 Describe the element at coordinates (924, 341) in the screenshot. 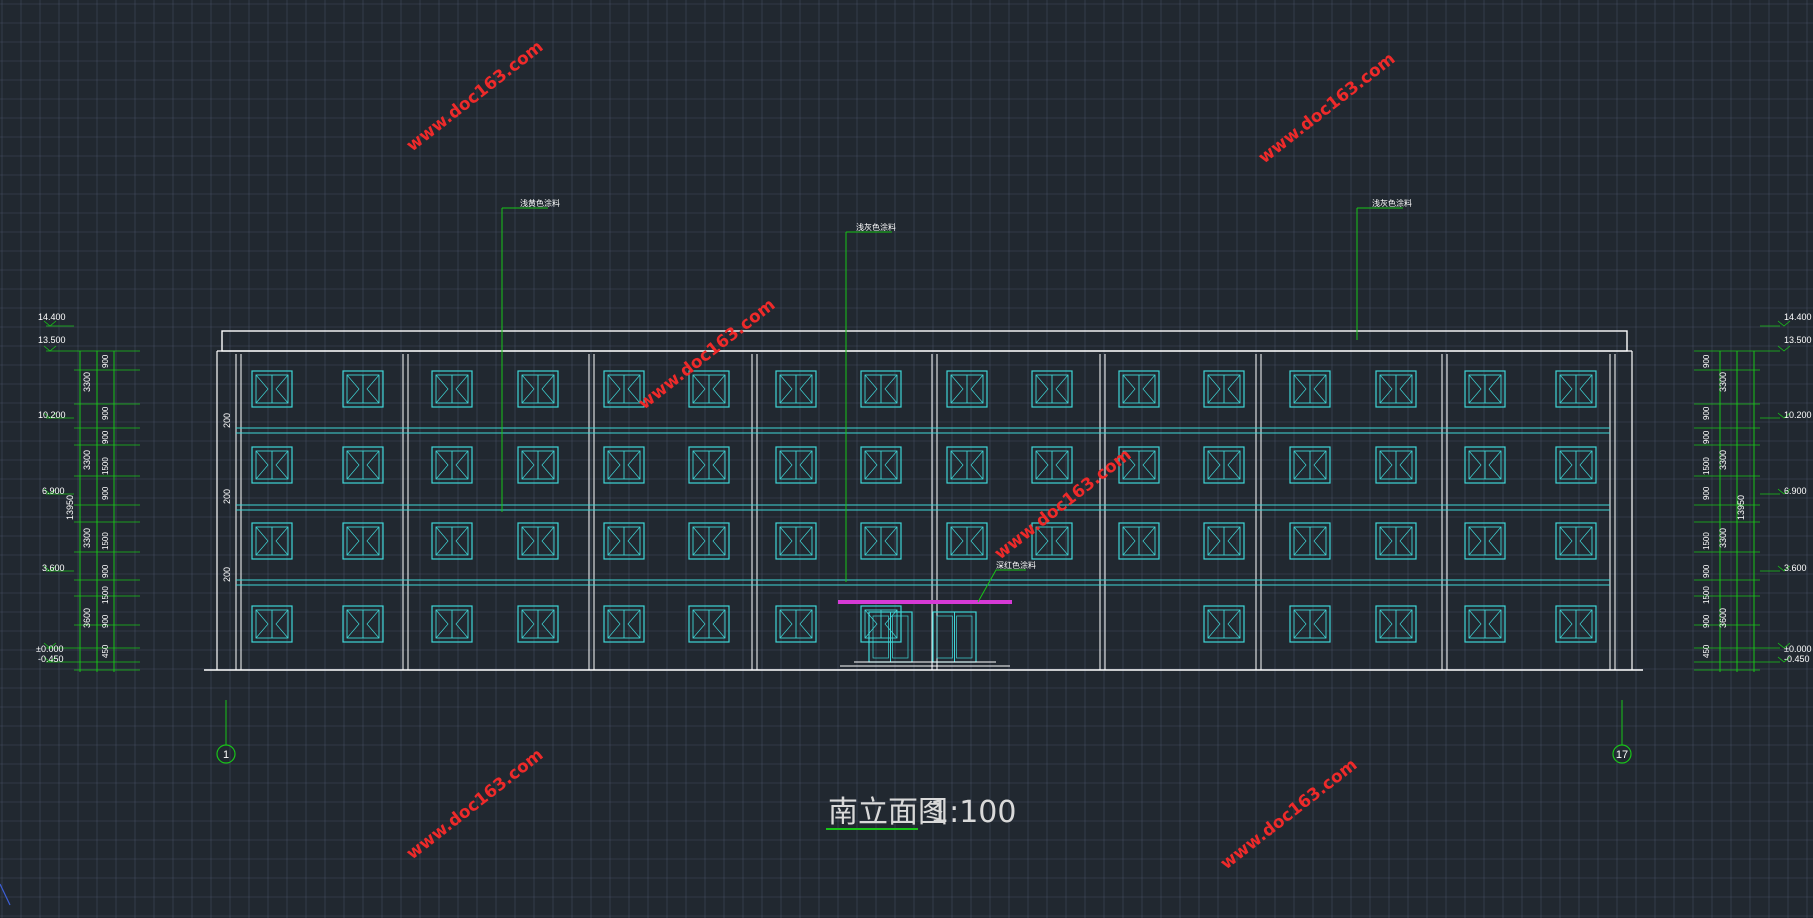

I see `parapet` at that location.